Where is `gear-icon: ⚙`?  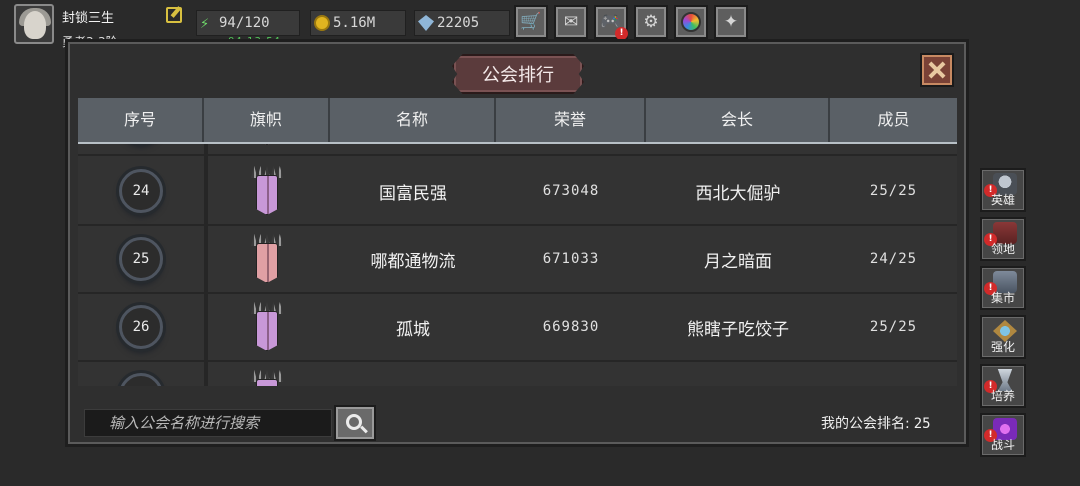 gear-icon: ⚙ is located at coordinates (651, 22).